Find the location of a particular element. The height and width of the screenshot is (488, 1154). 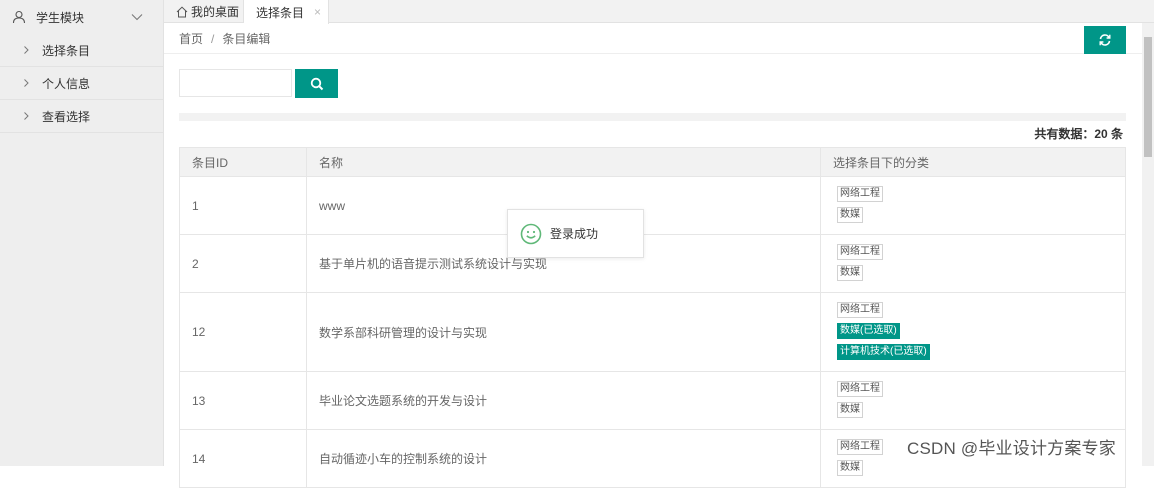

sidebar-group-label: 学生模块 is located at coordinates (60, 17).